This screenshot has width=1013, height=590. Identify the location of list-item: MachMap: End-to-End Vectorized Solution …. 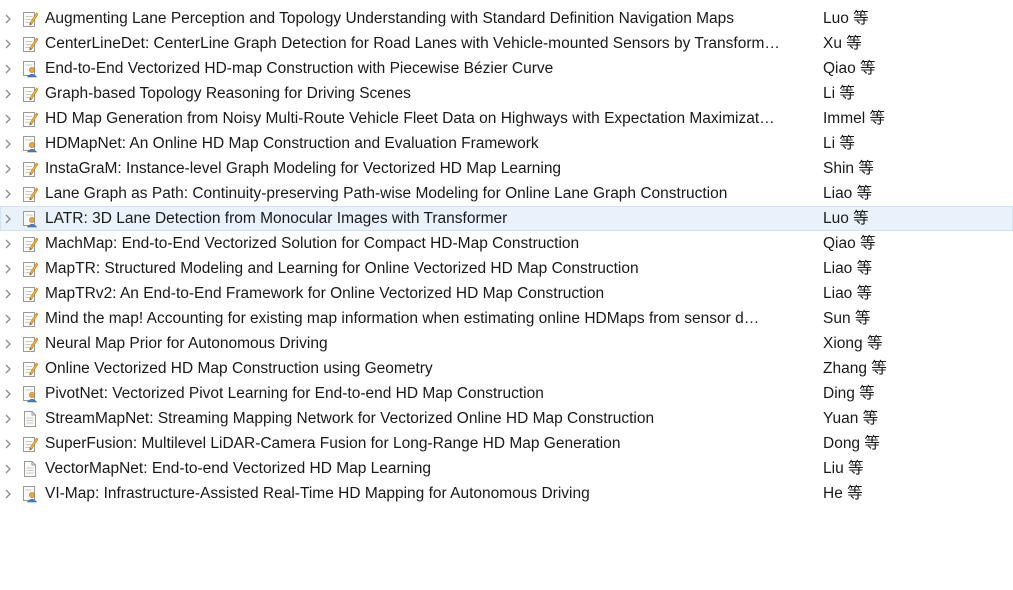
(506, 243).